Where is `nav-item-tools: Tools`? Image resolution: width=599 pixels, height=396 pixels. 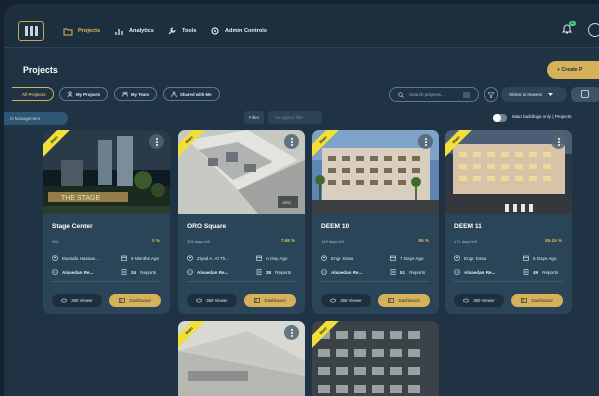 nav-item-tools: Tools is located at coordinates (182, 31).